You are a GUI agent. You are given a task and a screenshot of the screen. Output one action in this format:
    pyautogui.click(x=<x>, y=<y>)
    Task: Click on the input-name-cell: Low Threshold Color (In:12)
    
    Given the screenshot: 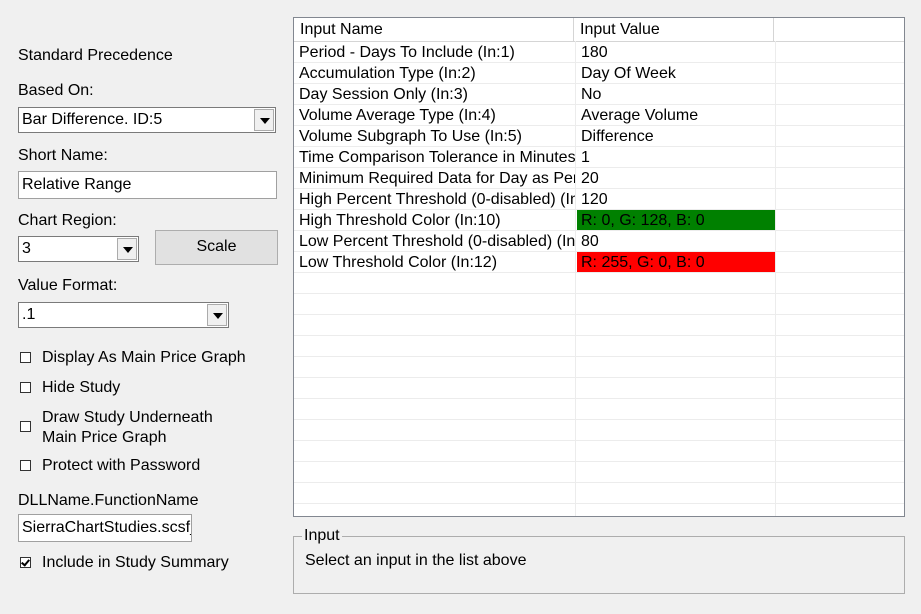 What is the action you would take?
    pyautogui.click(x=398, y=262)
    